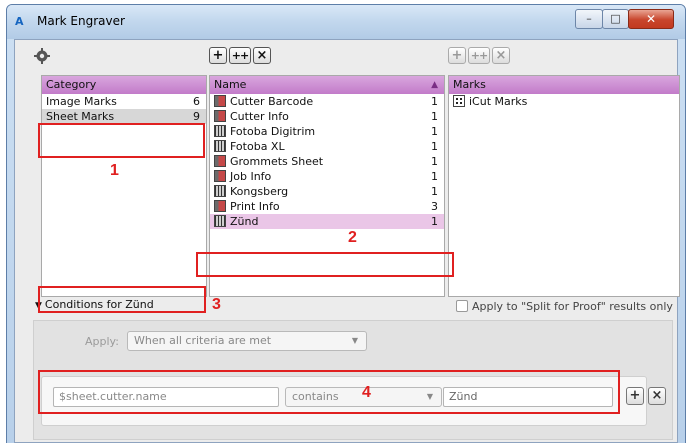 Image resolution: width=693 pixels, height=443 pixels. Describe the element at coordinates (346, 22) in the screenshot. I see `title-bar: A Mark Engraver – □ ✕` at that location.